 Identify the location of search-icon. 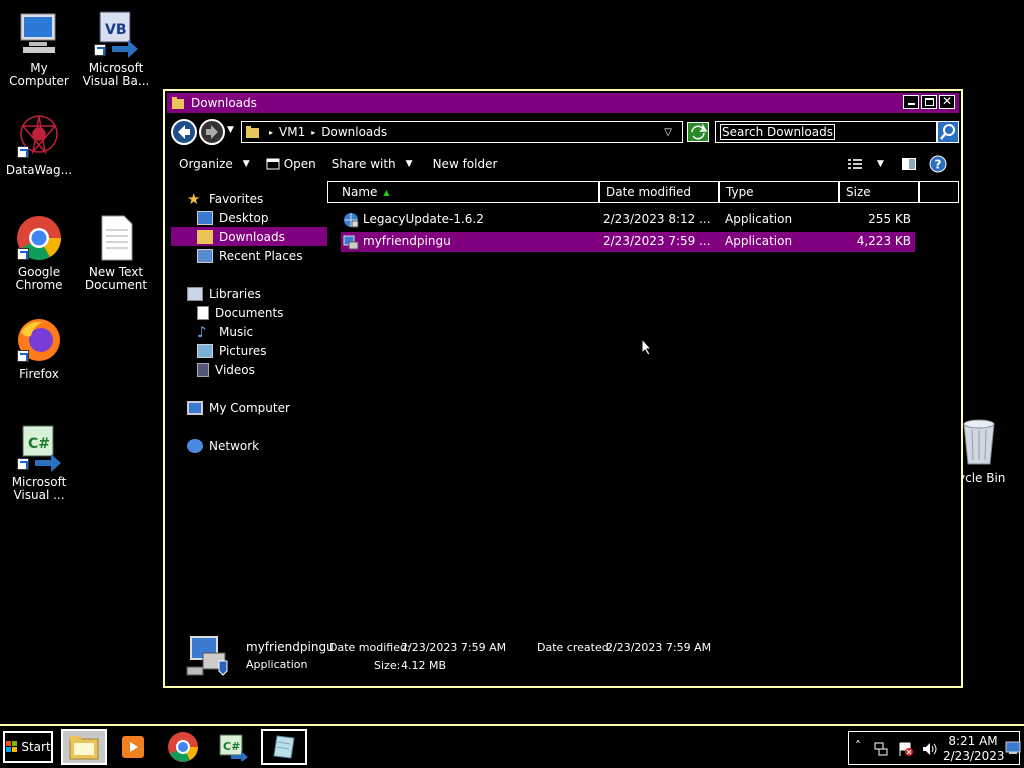
(947, 132).